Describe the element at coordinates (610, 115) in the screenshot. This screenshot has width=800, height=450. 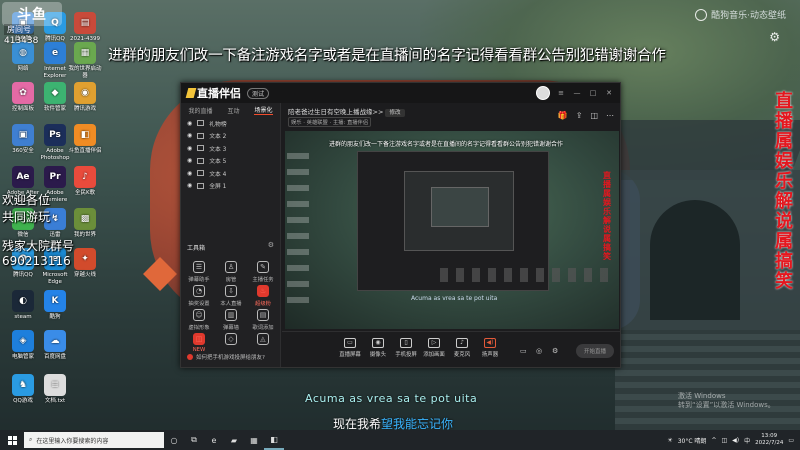
I see `more-icon: ⋯` at that location.